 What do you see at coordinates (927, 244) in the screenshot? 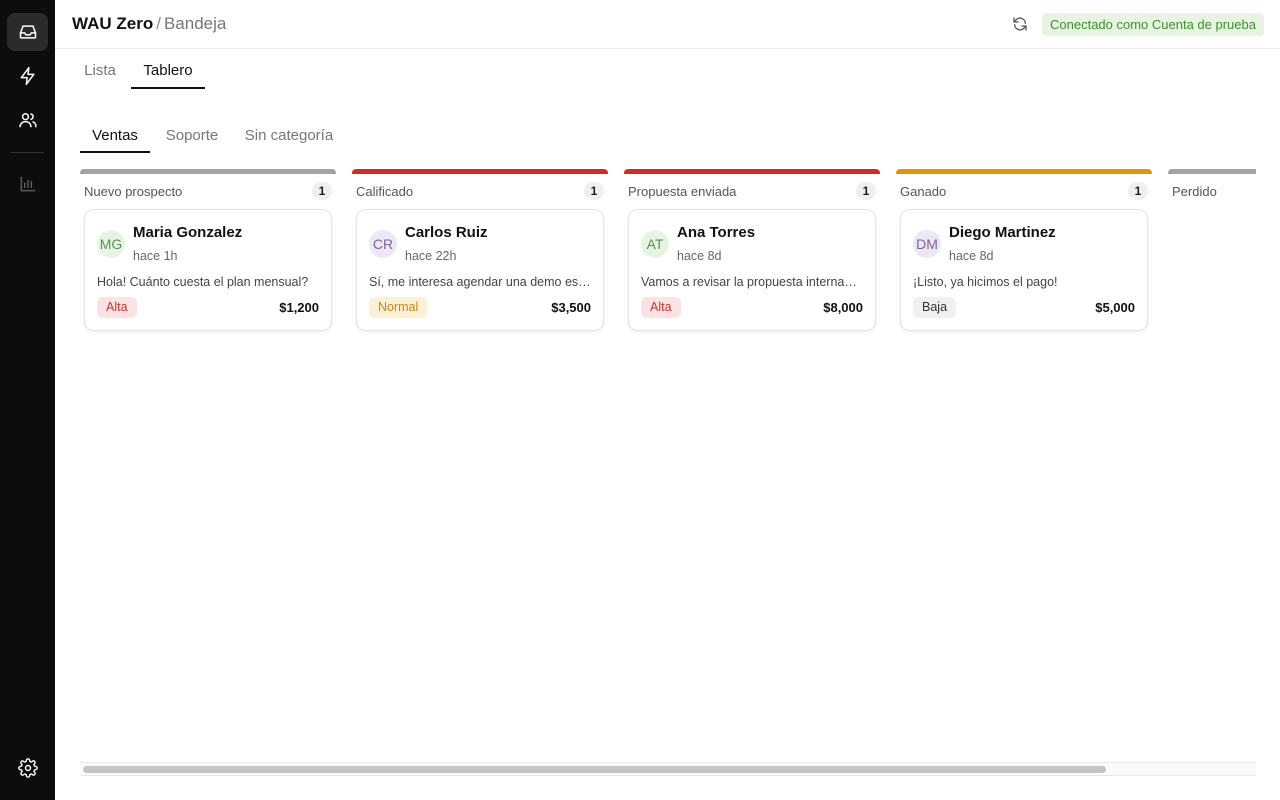
I see `avatar: DM` at bounding box center [927, 244].